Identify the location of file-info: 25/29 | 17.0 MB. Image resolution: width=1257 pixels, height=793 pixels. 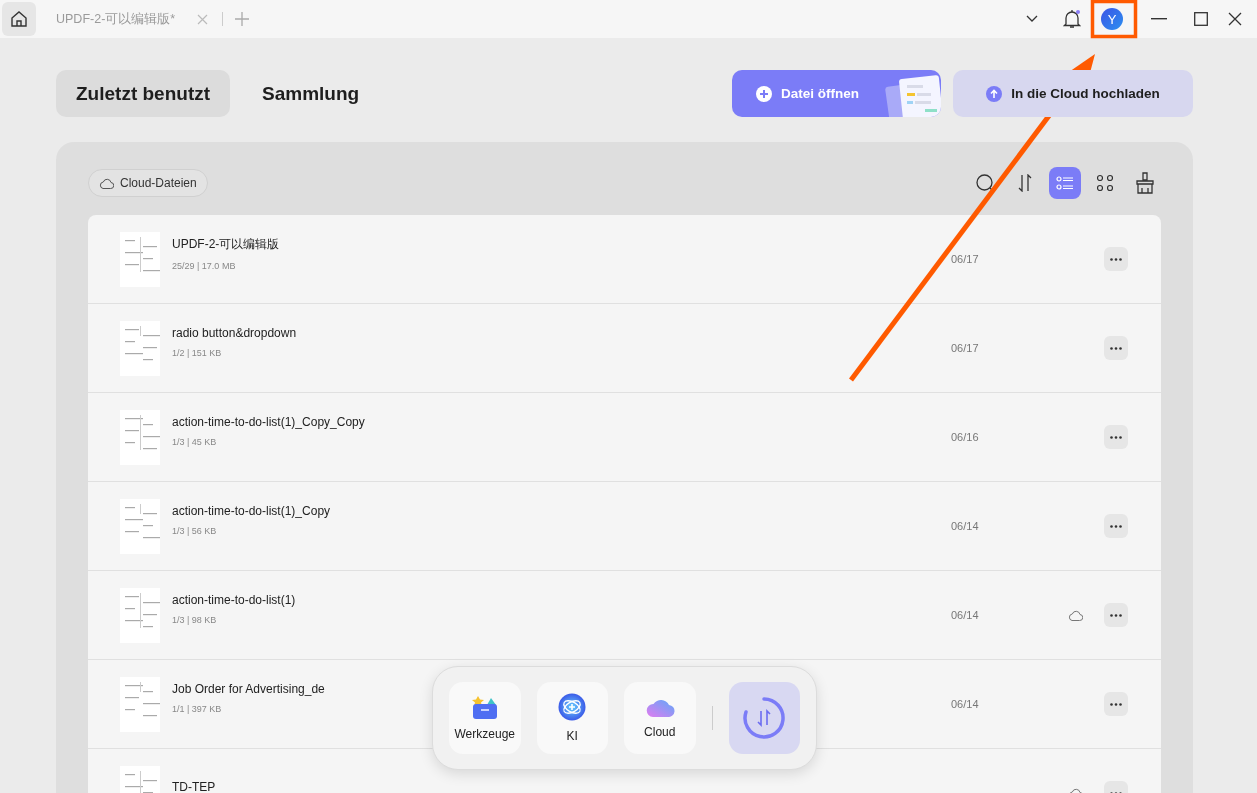
(204, 265).